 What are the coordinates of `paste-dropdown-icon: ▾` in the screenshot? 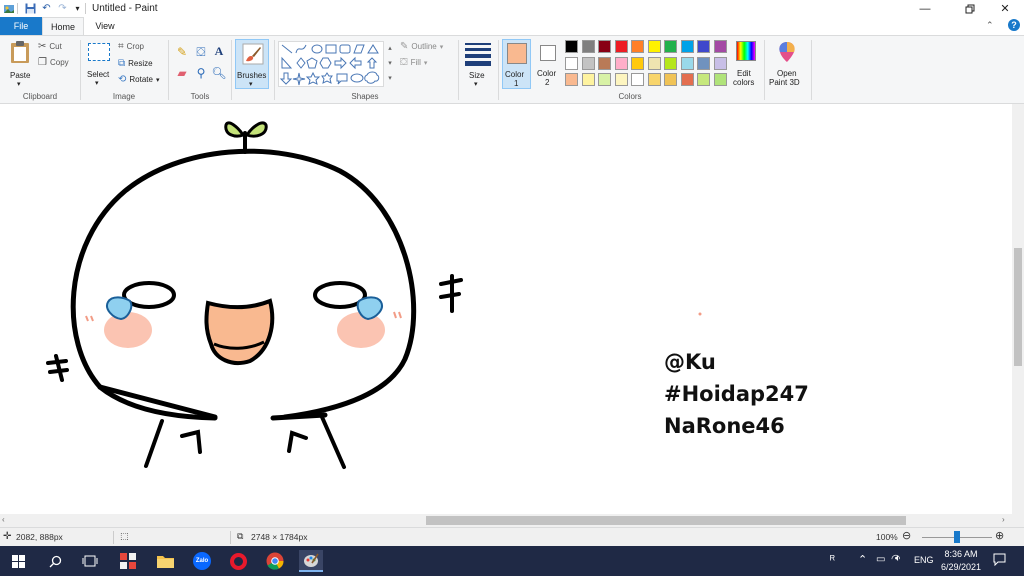 It's located at (19, 84).